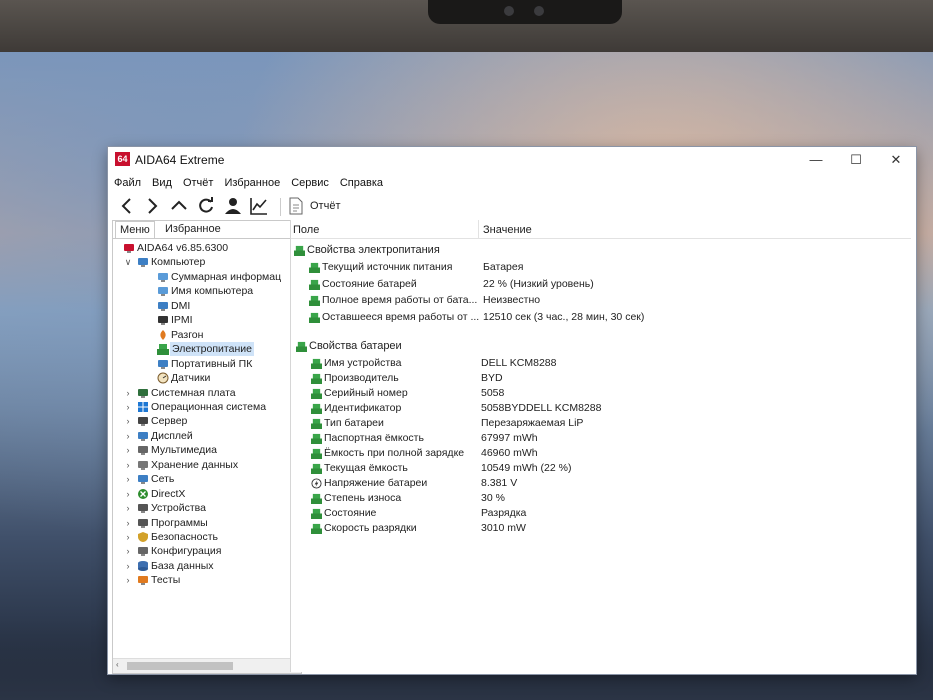 This screenshot has height=700, width=933. I want to click on tree-item-label: Датчики, so click(191, 378).